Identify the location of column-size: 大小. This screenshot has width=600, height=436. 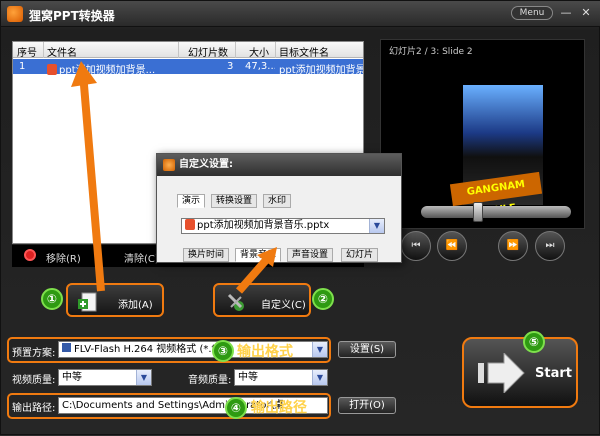
(259, 51).